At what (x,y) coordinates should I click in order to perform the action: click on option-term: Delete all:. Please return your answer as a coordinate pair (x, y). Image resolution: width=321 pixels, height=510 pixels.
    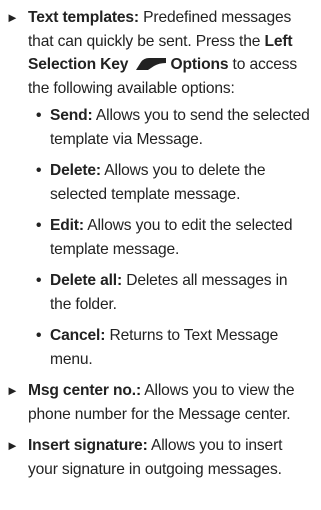
    Looking at the image, I should click on (86, 280).